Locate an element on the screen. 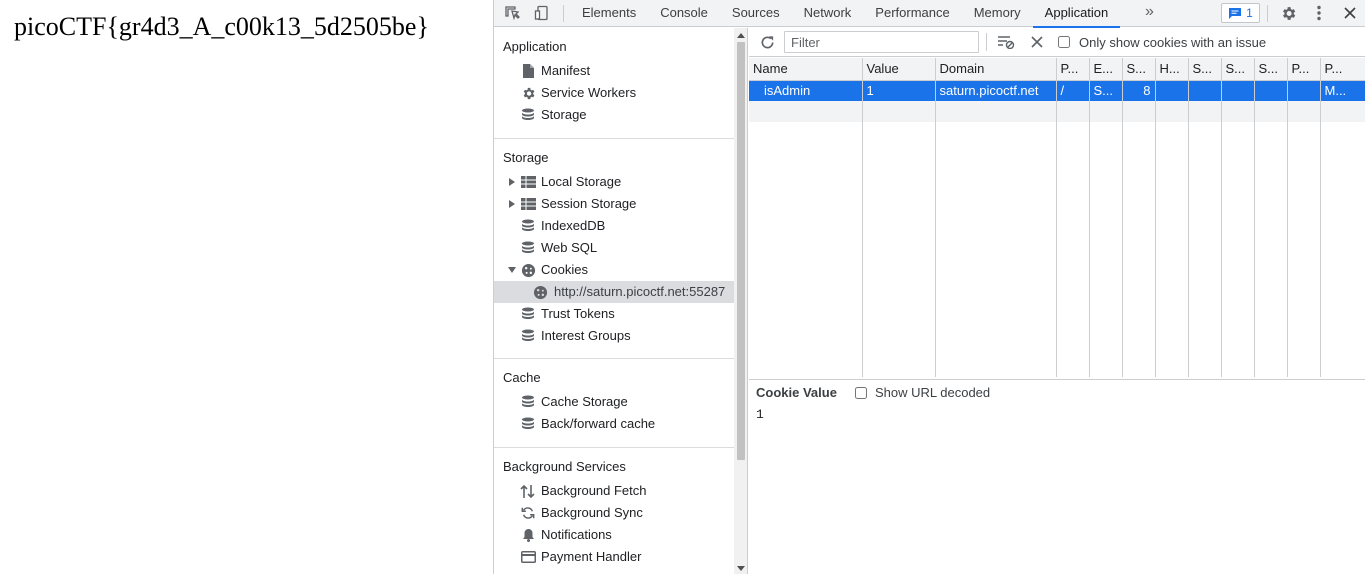  show-url-decoded-label: Show URL decoded is located at coordinates (933, 392).